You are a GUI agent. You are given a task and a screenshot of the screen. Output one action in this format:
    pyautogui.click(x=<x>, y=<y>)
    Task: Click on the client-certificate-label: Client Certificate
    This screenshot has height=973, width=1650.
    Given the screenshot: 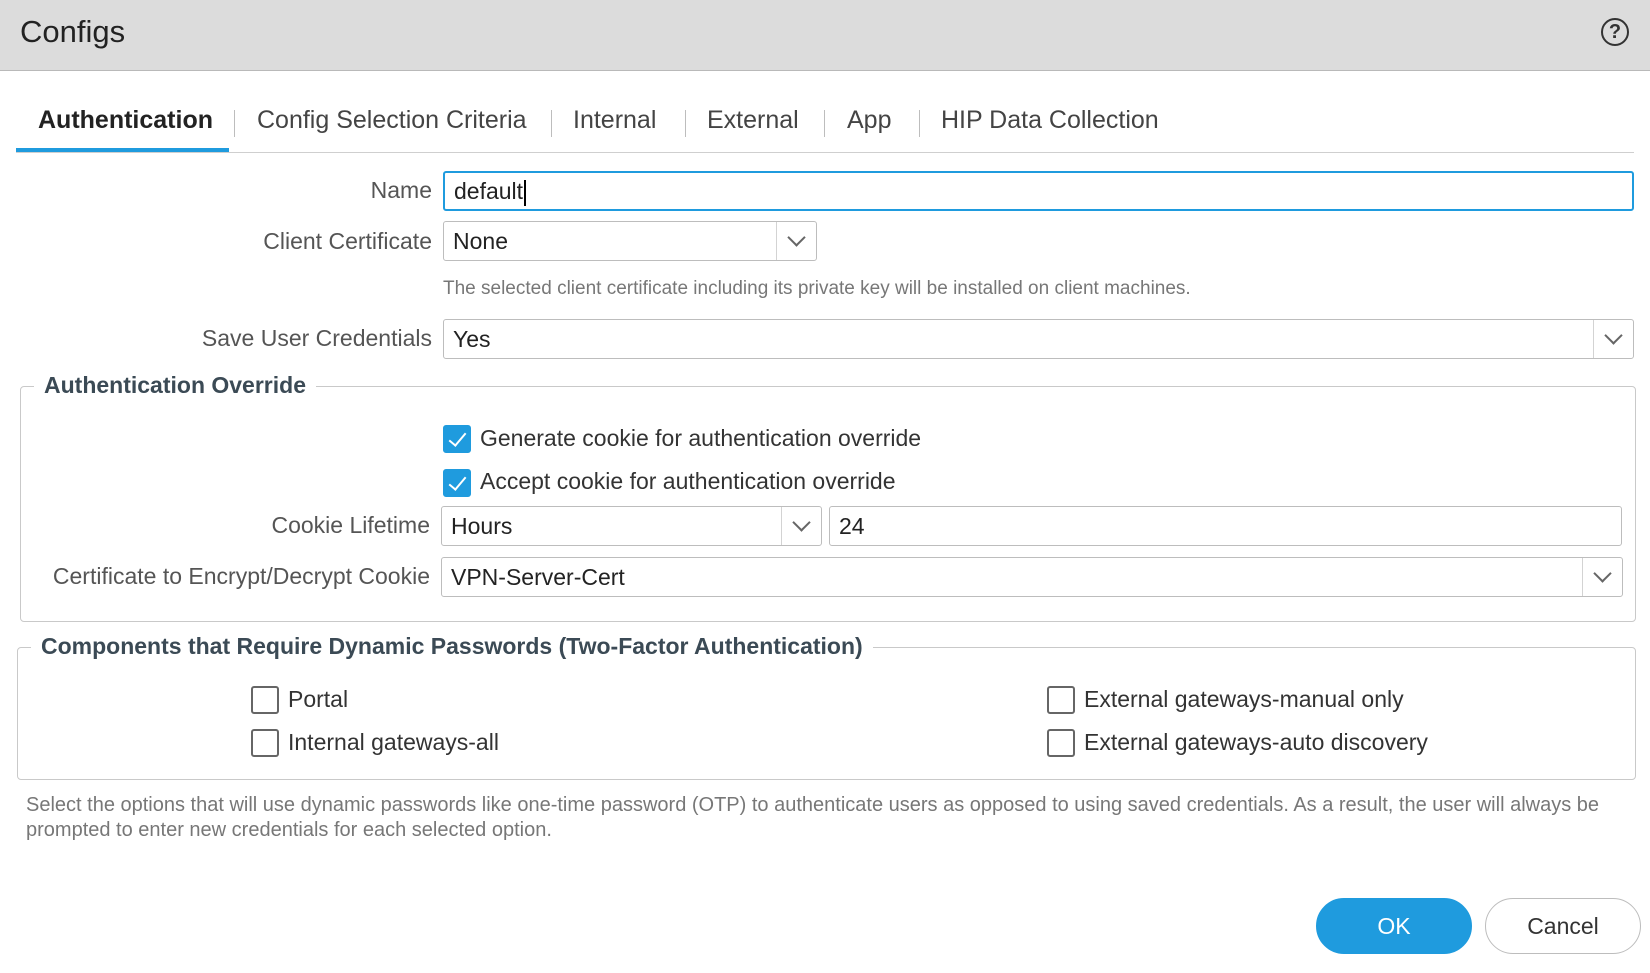 What is the action you would take?
    pyautogui.click(x=347, y=241)
    